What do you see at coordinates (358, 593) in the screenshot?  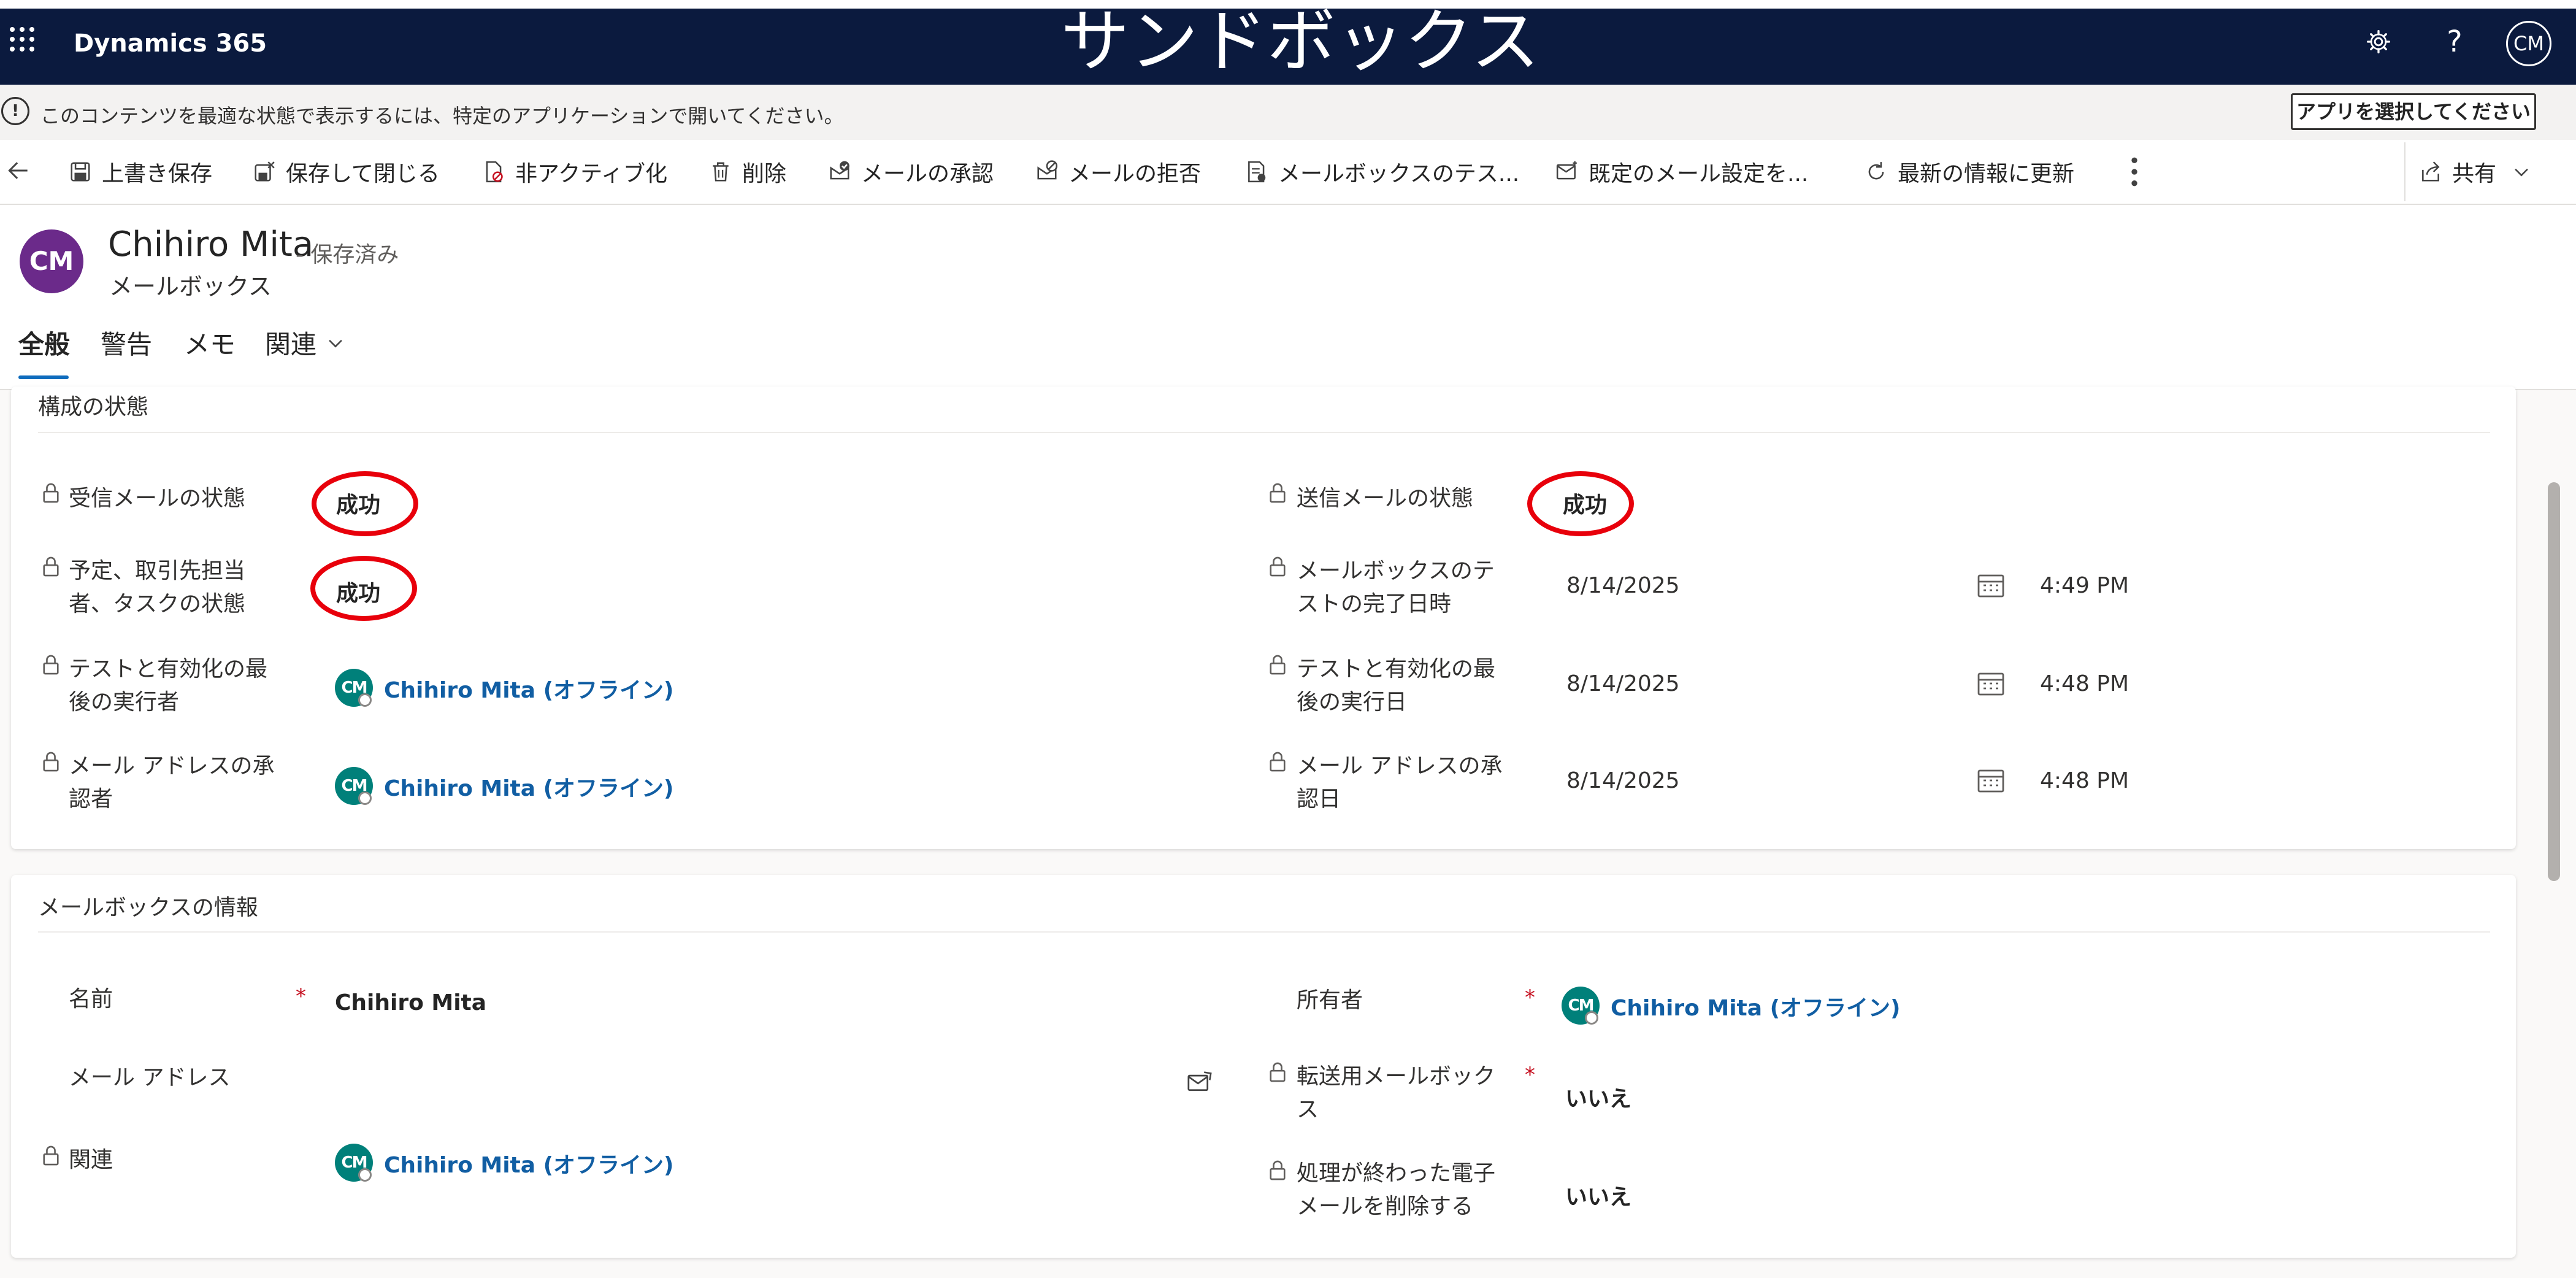 I see `appointments-status-value: 成功` at bounding box center [358, 593].